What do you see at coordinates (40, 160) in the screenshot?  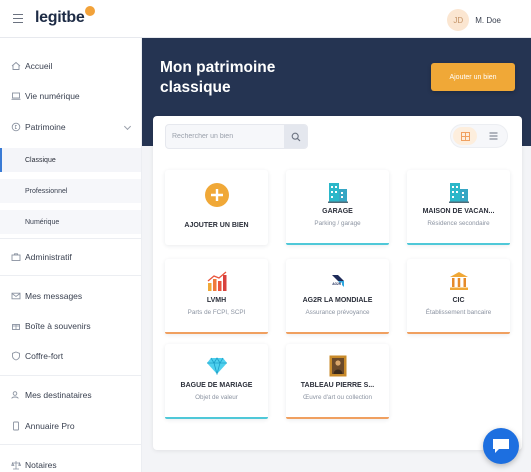 I see `sidebar-item-label: Classique` at bounding box center [40, 160].